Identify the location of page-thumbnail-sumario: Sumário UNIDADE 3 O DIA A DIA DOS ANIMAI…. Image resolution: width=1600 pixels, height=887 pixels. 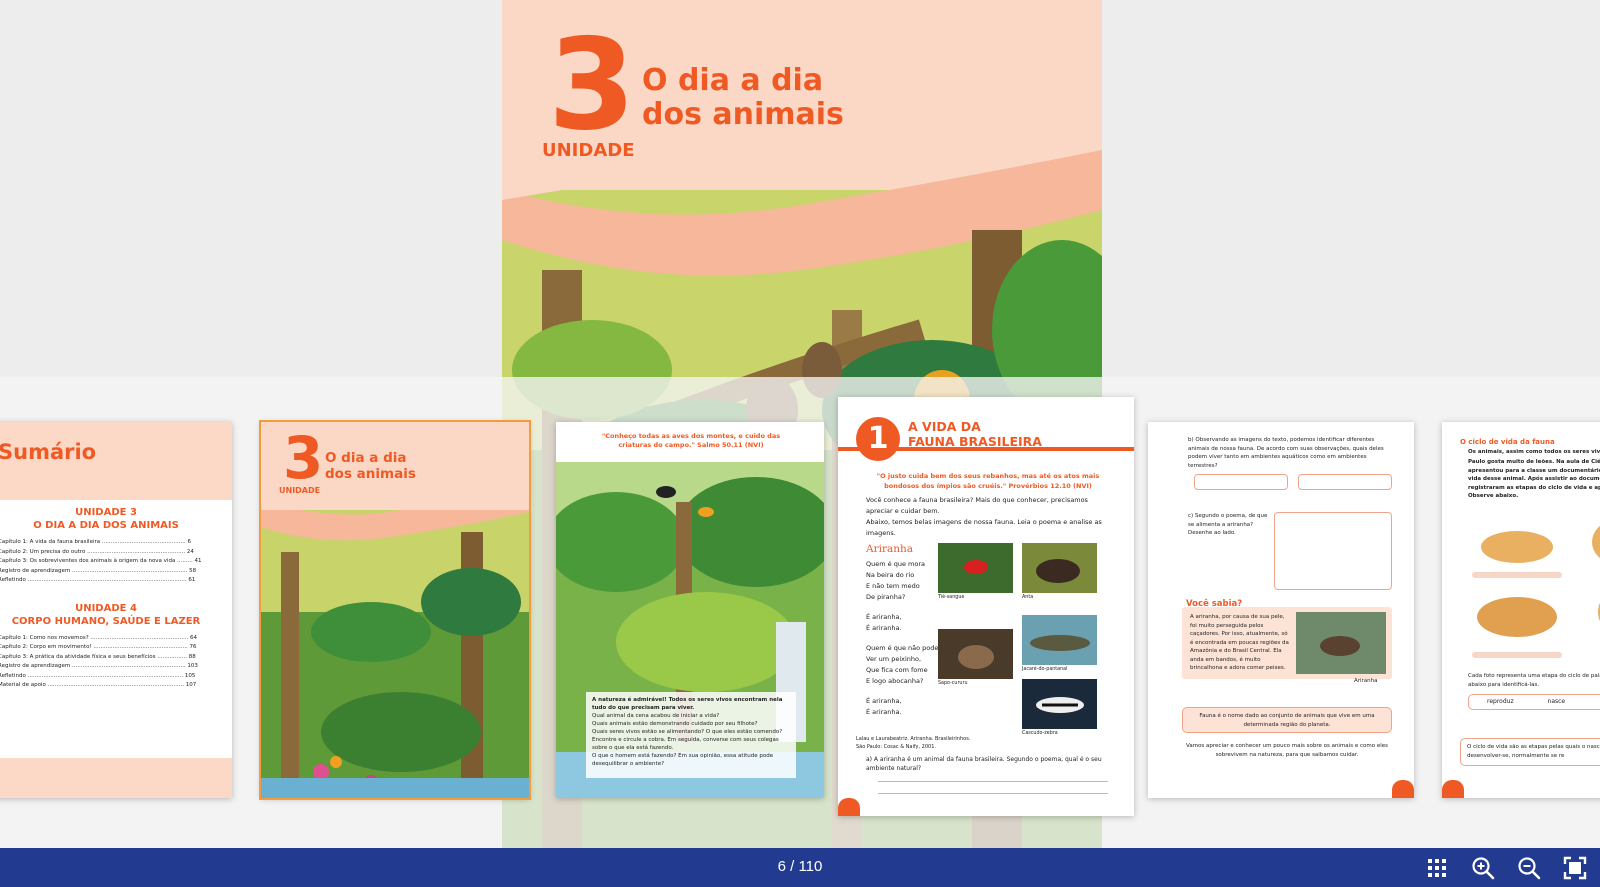
(116, 610).